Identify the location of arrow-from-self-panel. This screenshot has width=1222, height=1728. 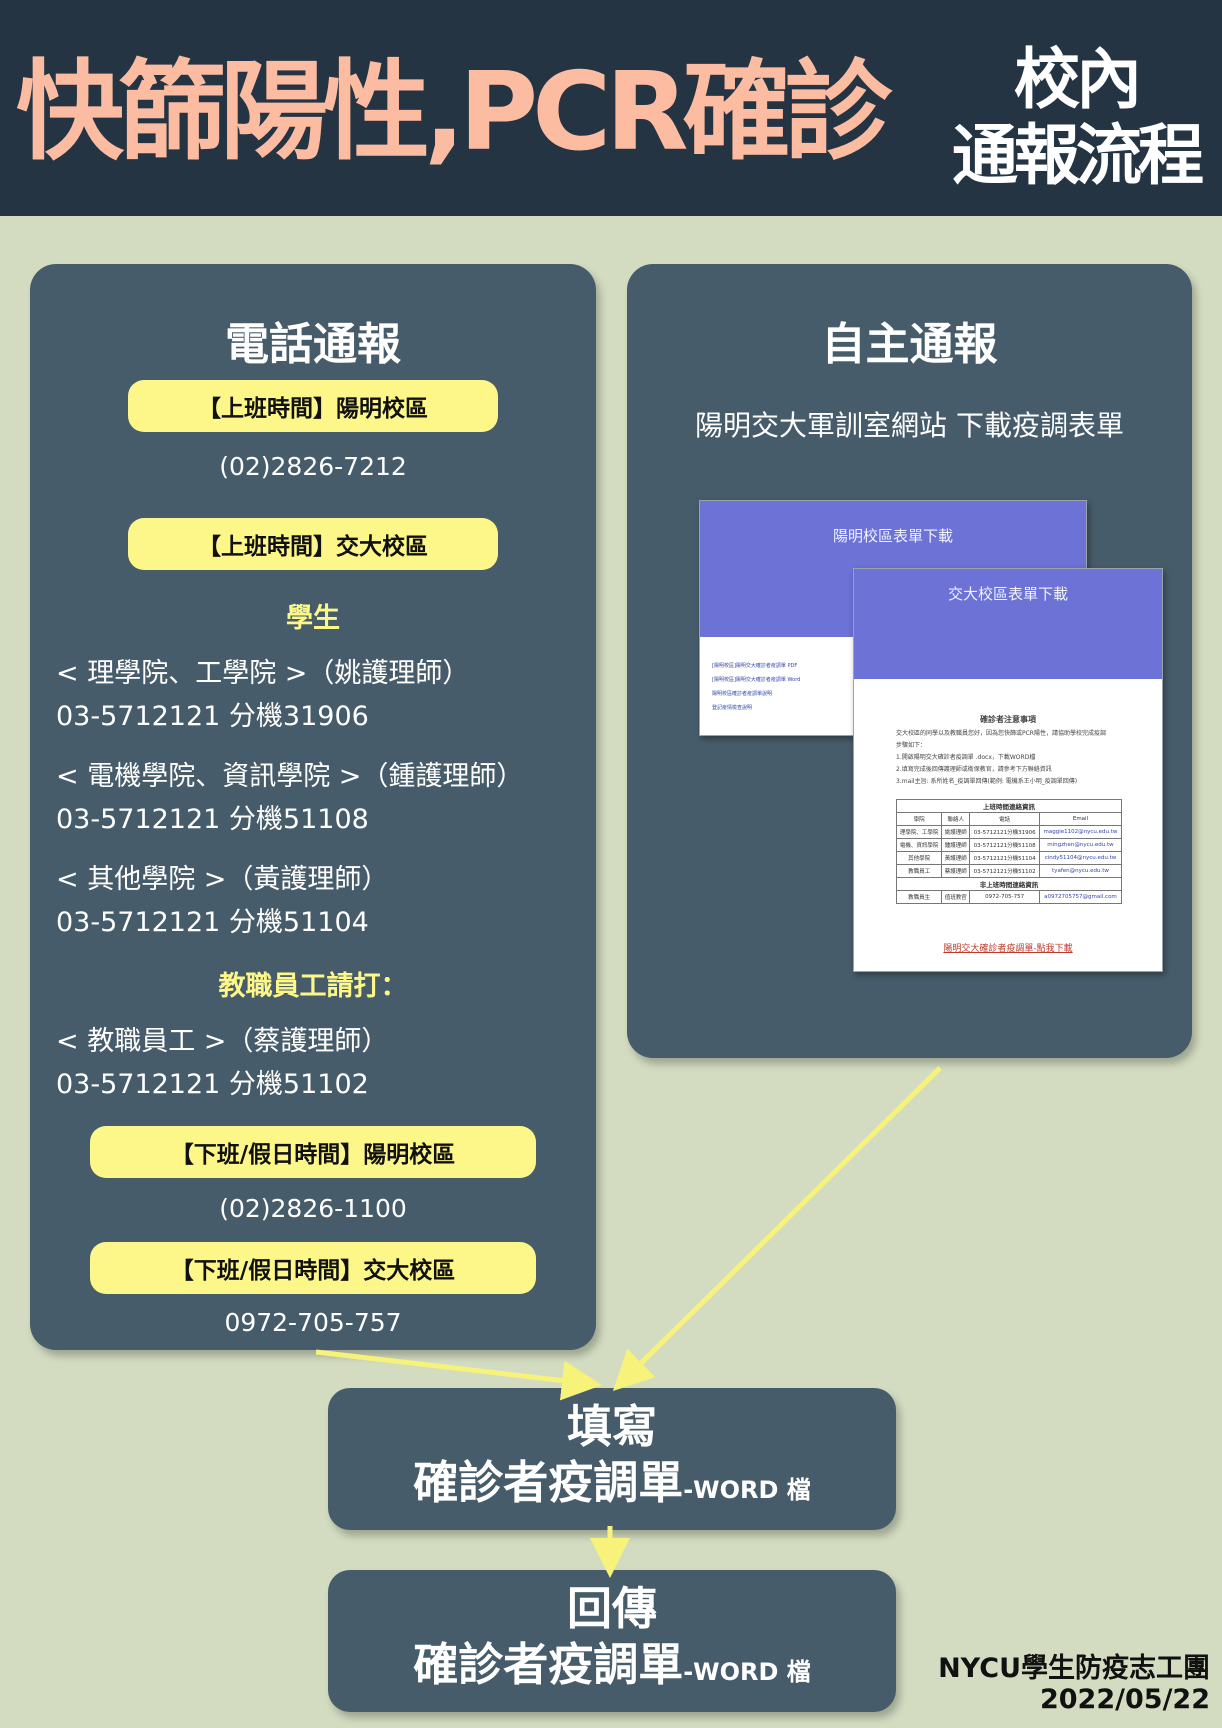
(777, 1229).